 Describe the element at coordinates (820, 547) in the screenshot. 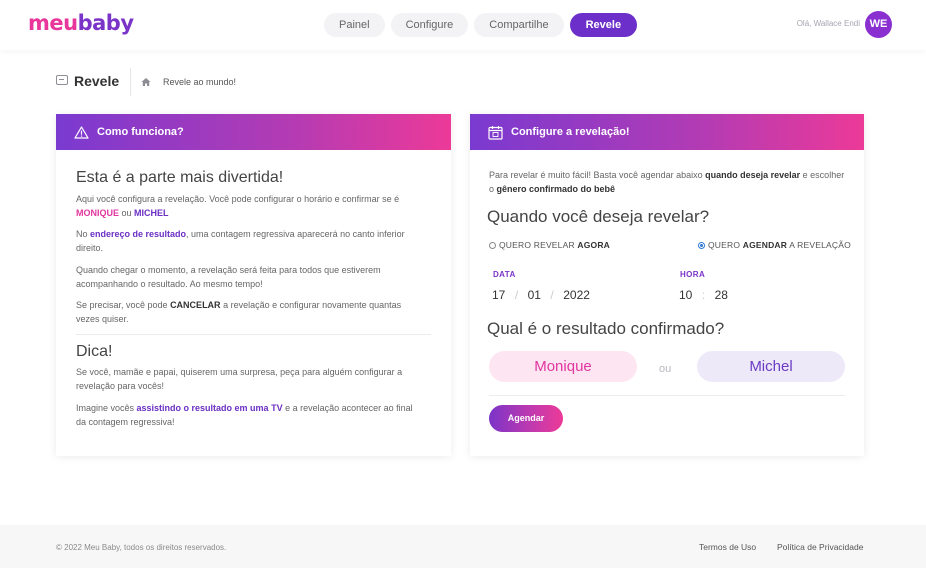

I see `privacy-link: Política de Privacidade` at that location.